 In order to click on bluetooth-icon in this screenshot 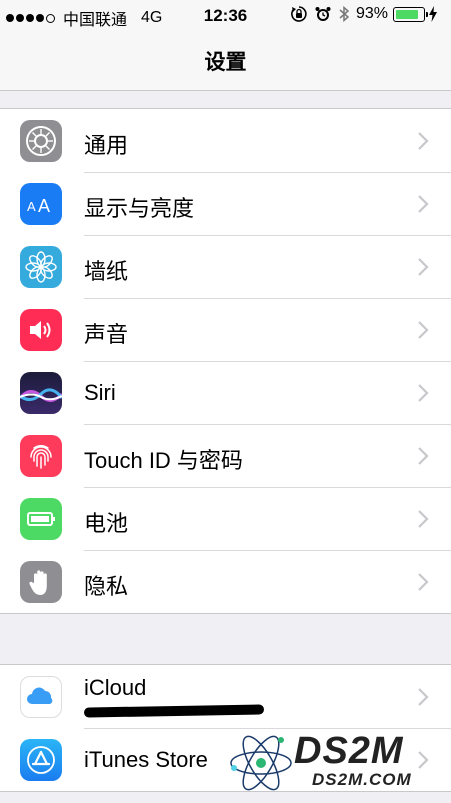, I will do `click(344, 14)`.